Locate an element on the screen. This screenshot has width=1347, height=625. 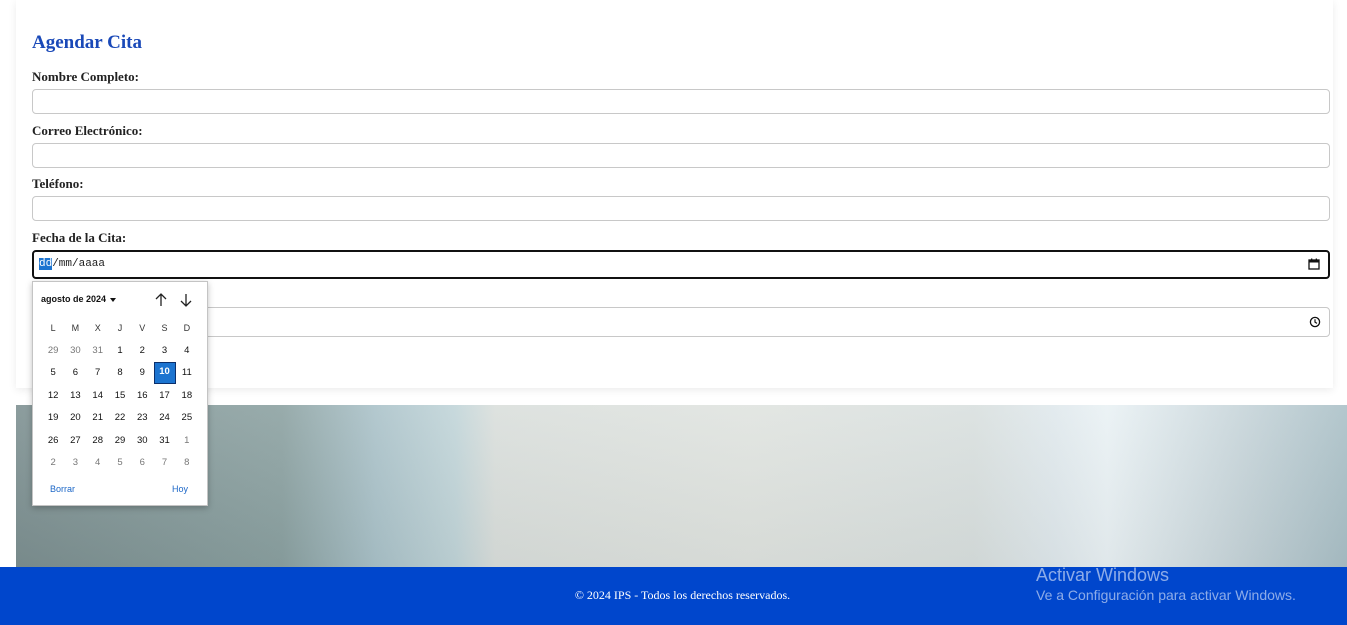
calendar-week: 19 20 21 22 23 24 25 is located at coordinates (120, 418).